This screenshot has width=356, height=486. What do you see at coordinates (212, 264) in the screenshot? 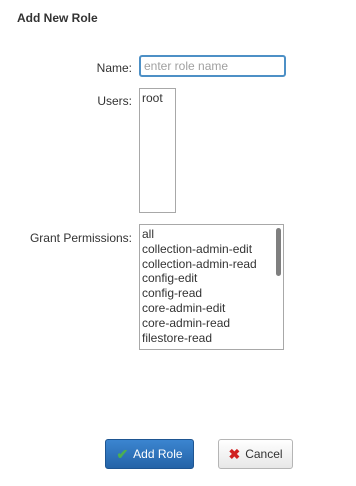
I see `permission-option: collection-admin-read` at bounding box center [212, 264].